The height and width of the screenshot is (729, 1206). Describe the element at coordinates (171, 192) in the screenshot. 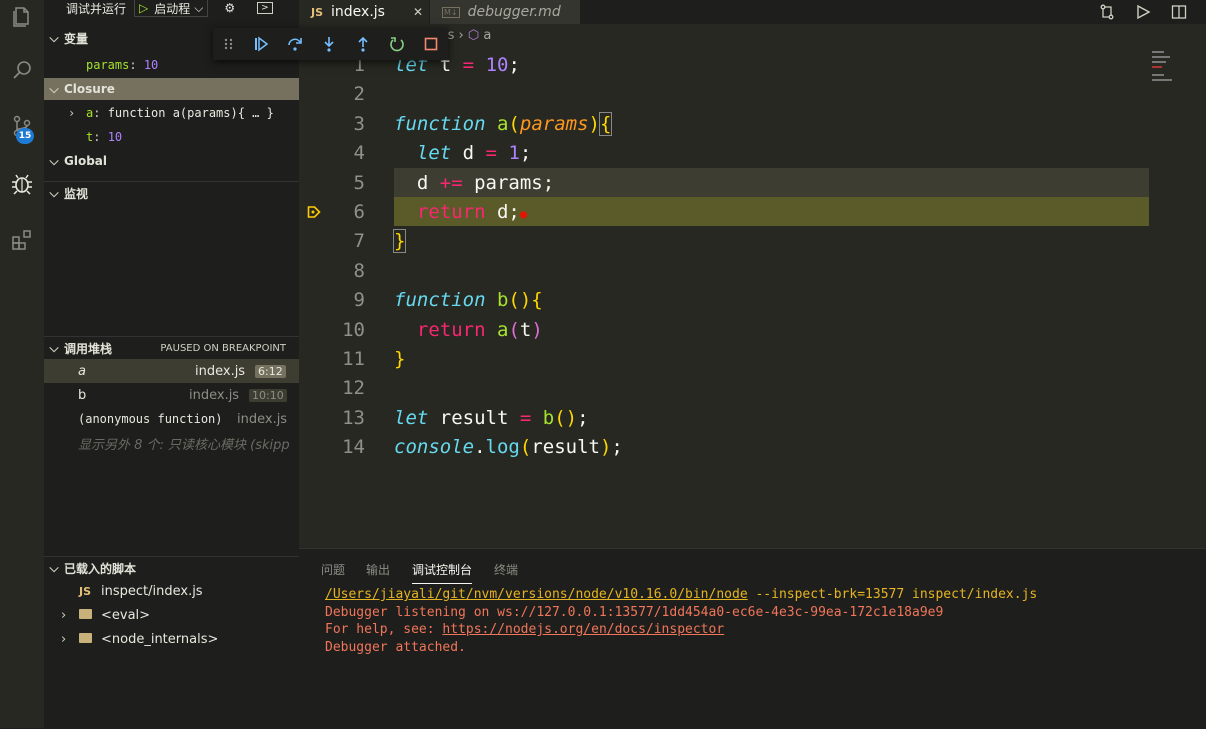

I see `watch-header: ⌵ 监视` at that location.